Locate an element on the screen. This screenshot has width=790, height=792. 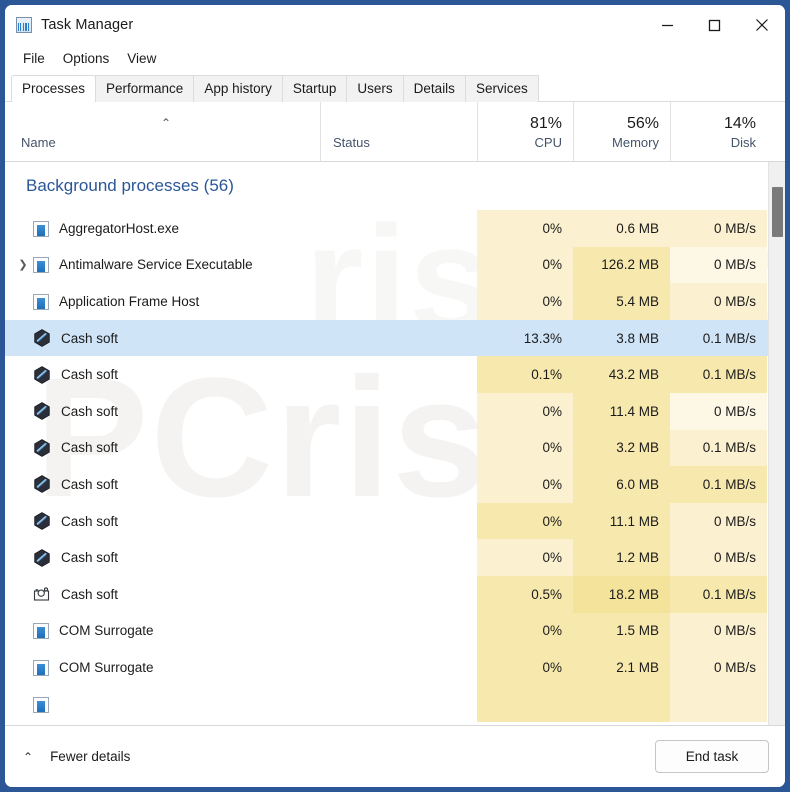
scrollbar-thumb is located at coordinates (777, 212).